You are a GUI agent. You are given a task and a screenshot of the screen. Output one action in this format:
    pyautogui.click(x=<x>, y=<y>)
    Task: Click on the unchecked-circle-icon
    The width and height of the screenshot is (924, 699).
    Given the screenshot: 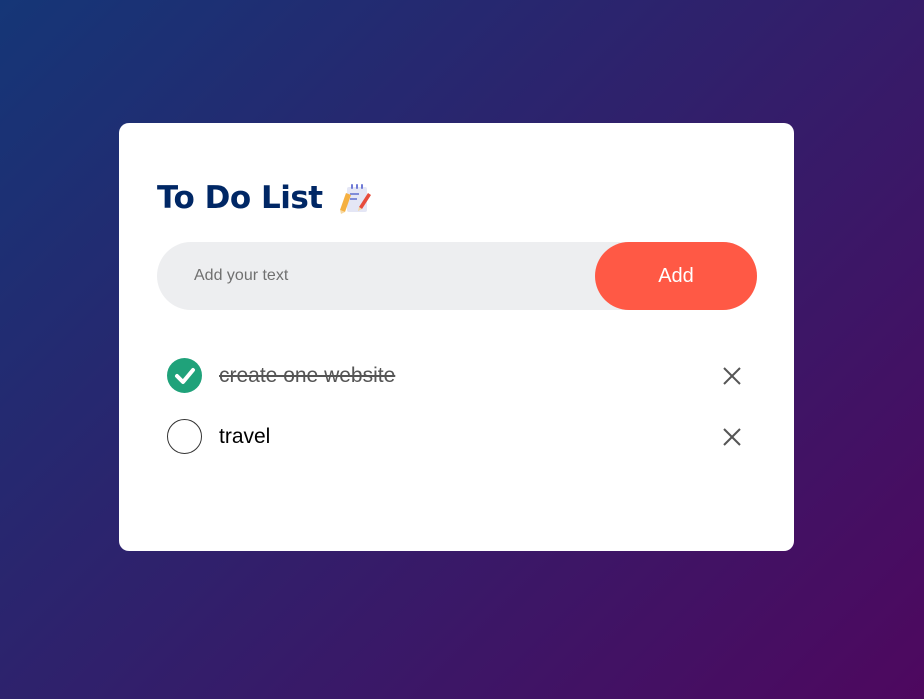 What is the action you would take?
    pyautogui.click(x=184, y=436)
    